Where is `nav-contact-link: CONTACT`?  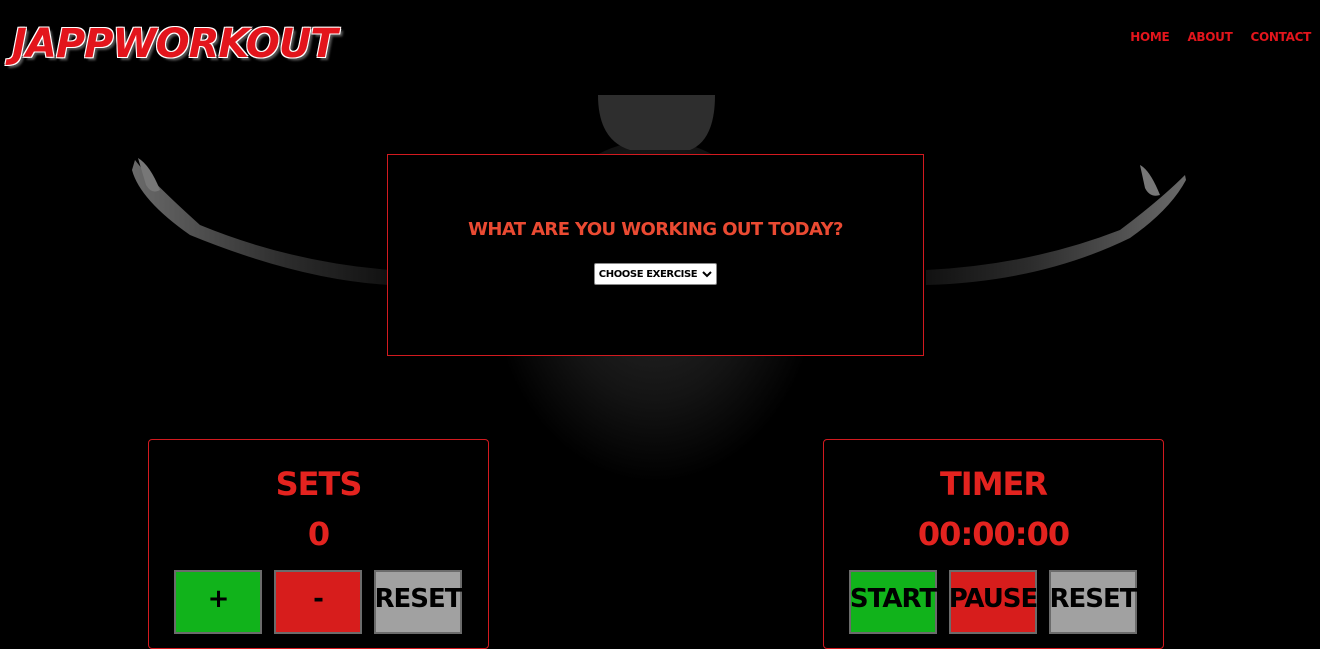
nav-contact-link: CONTACT is located at coordinates (1281, 37).